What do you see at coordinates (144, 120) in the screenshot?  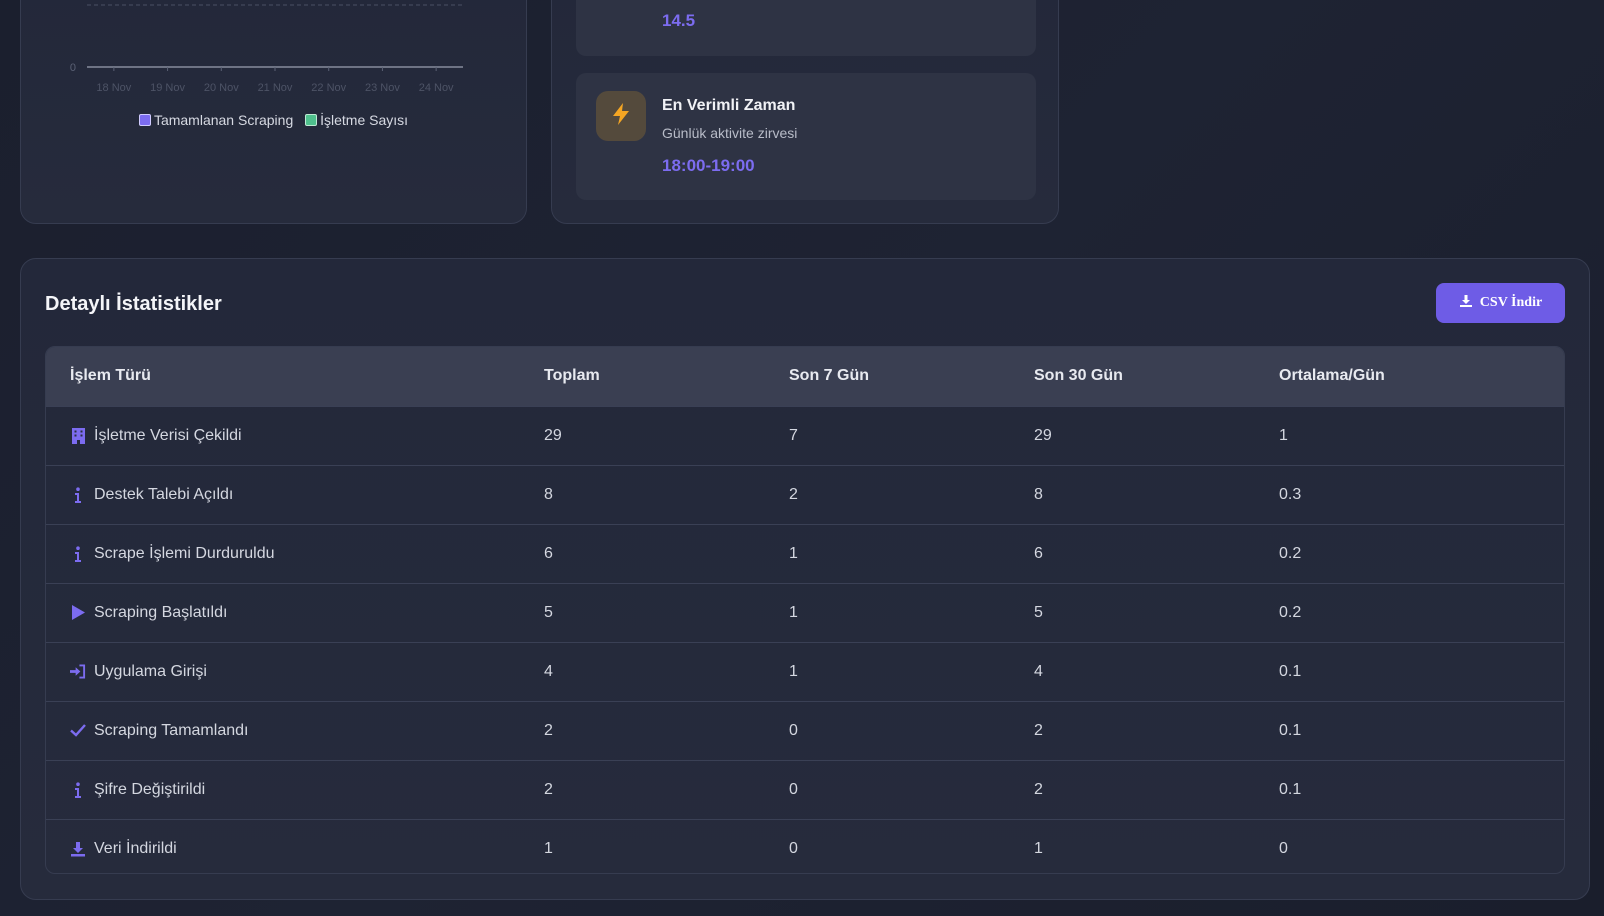 I see `legend-swatch-scraping` at bounding box center [144, 120].